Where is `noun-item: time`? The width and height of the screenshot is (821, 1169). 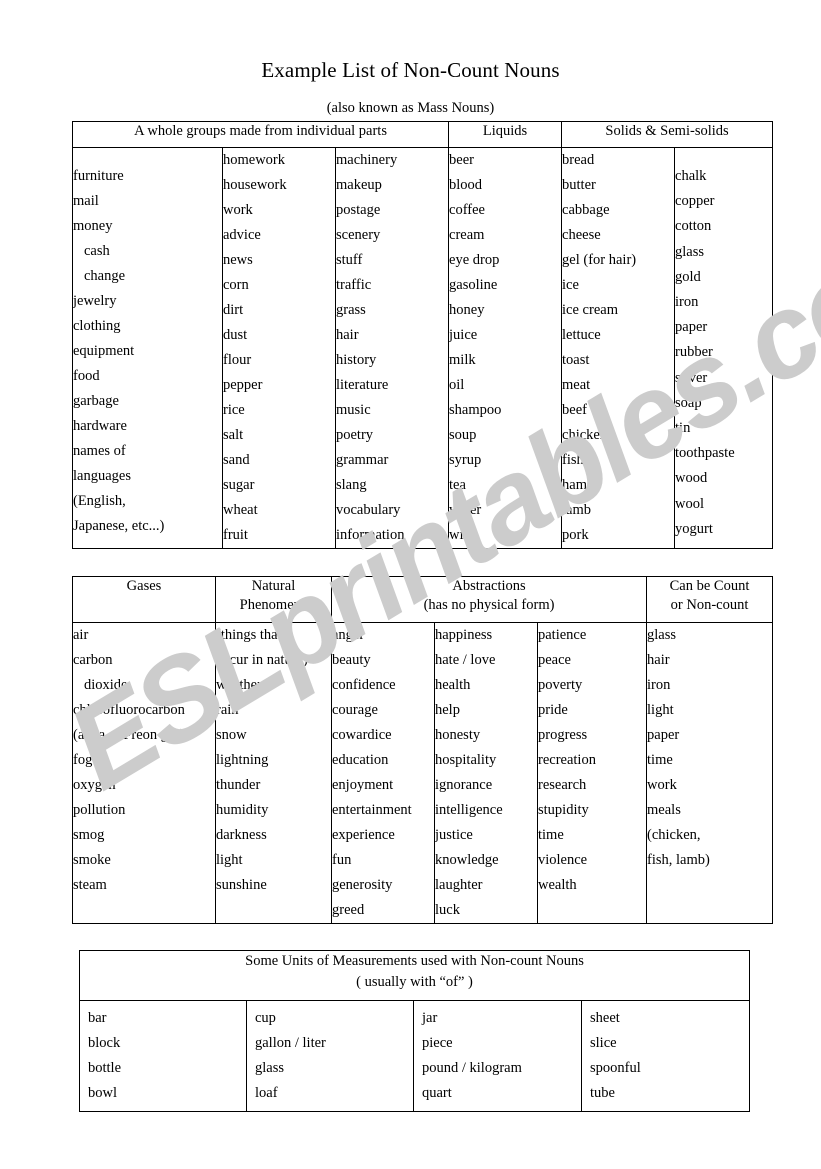 noun-item: time is located at coordinates (660, 760).